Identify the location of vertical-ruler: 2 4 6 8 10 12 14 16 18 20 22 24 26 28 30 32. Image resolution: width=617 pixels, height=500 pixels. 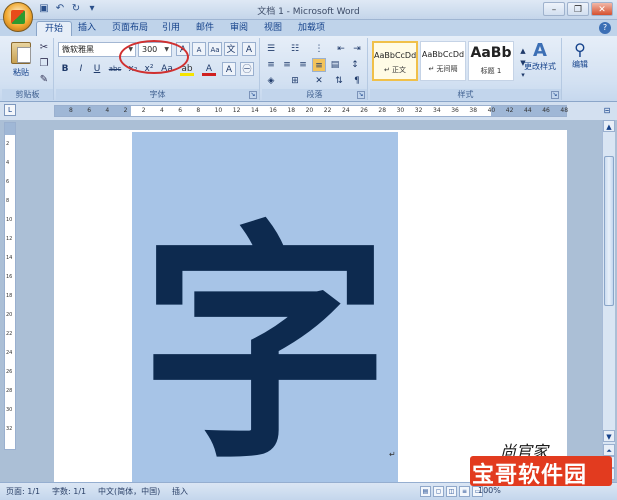
(10, 286).